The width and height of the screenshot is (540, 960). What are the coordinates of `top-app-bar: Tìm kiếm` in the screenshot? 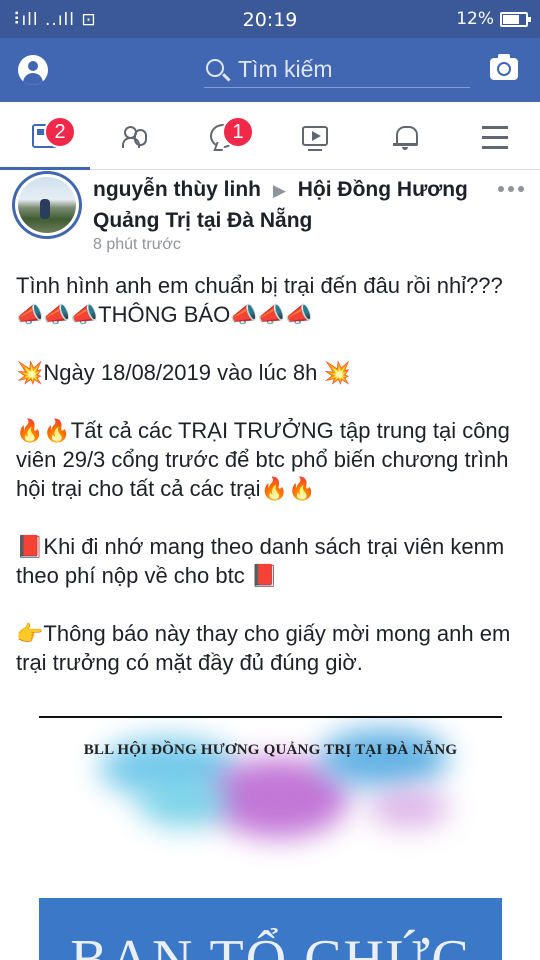 It's located at (270, 70).